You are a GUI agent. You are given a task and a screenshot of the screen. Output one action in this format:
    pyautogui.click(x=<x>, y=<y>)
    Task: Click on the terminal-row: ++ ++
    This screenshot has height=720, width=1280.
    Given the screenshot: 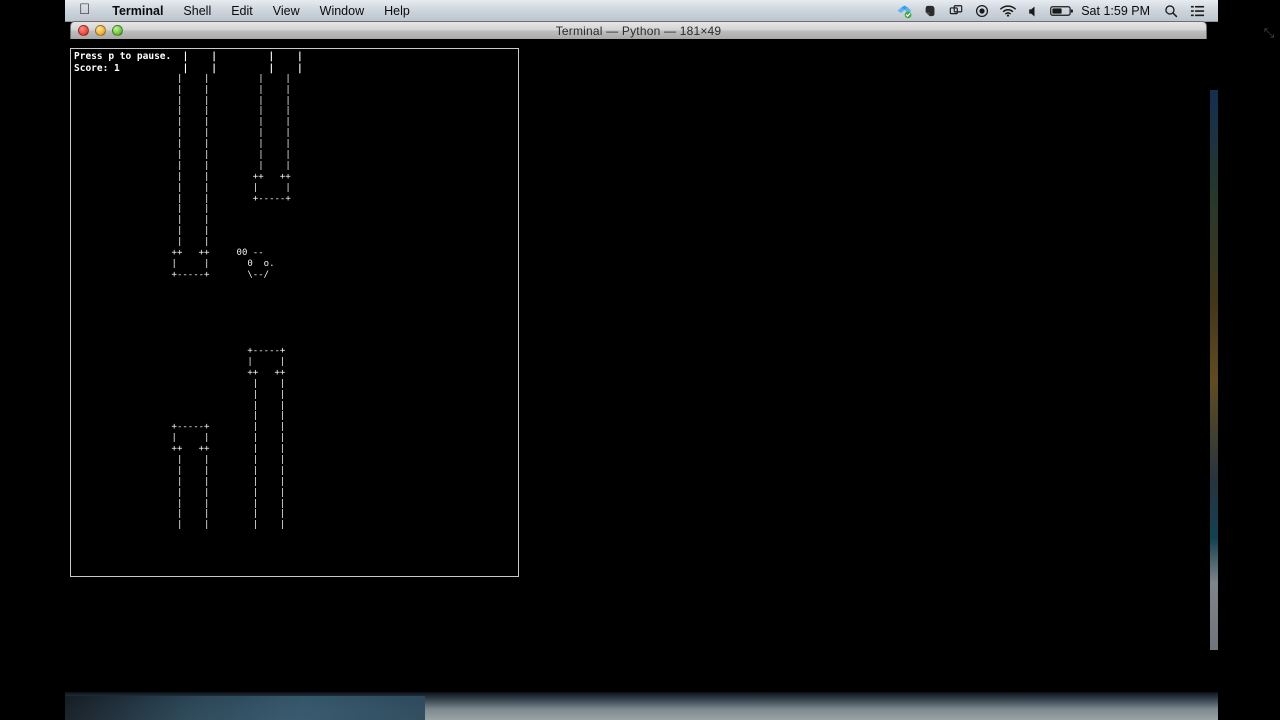 What is the action you would take?
    pyautogui.click(x=180, y=372)
    